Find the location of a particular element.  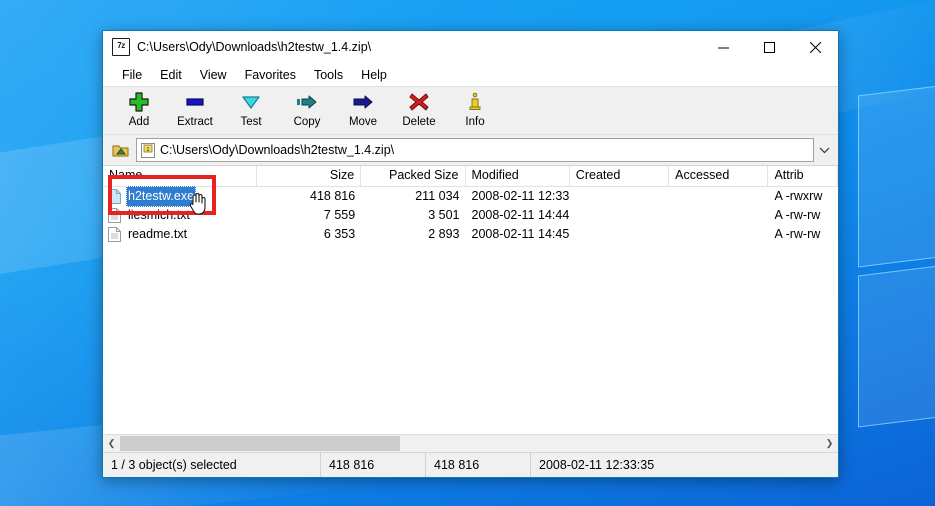

extract-label: Extract is located at coordinates (195, 122).